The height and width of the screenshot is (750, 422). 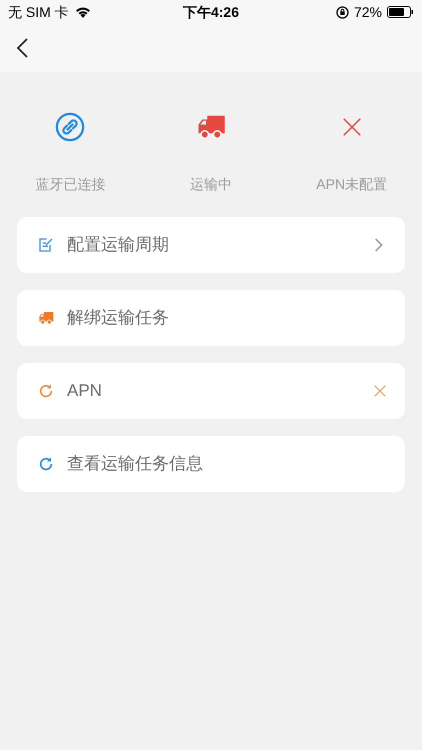 I want to click on battery-icon, so click(x=400, y=12).